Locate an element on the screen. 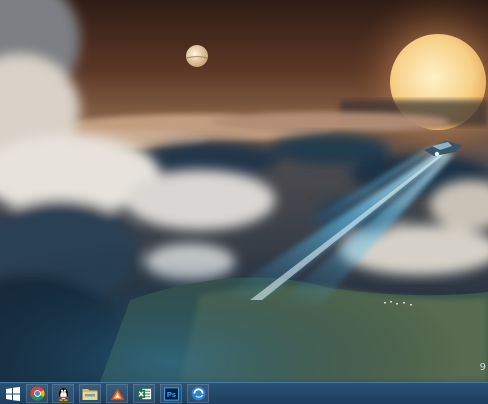 This screenshot has width=488, height=404. file-explorer-icon is located at coordinates (90, 394).